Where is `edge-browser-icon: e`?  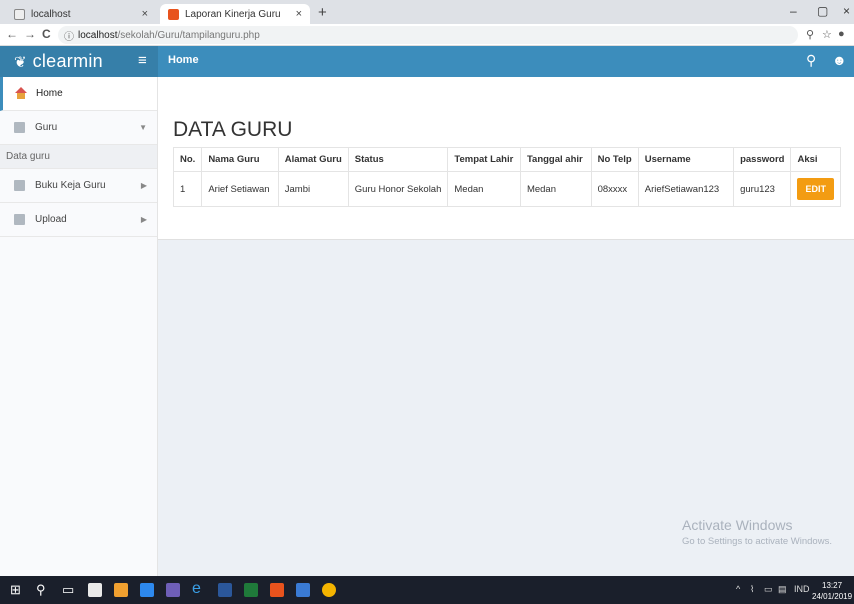
edge-browser-icon: e is located at coordinates (196, 589).